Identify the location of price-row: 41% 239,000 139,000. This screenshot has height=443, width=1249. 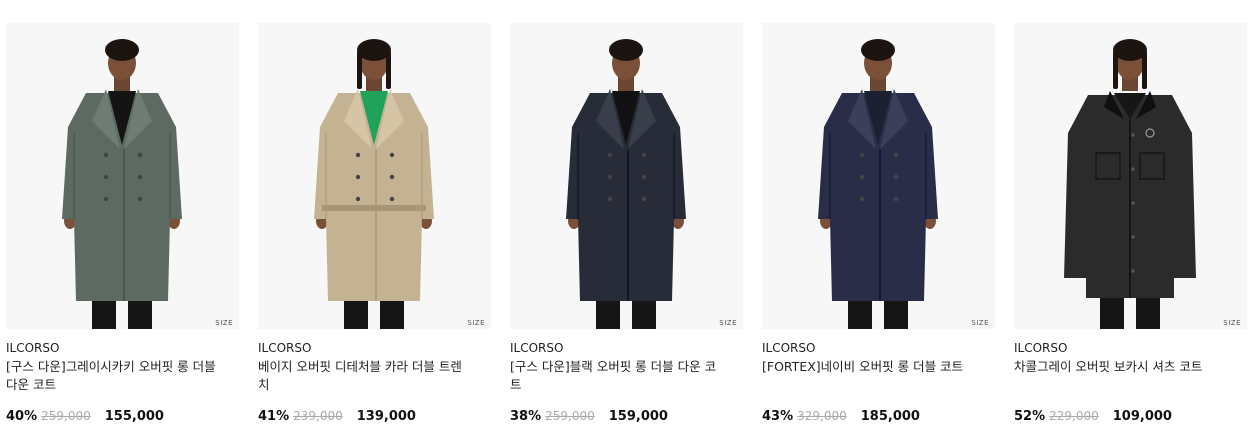
(374, 416).